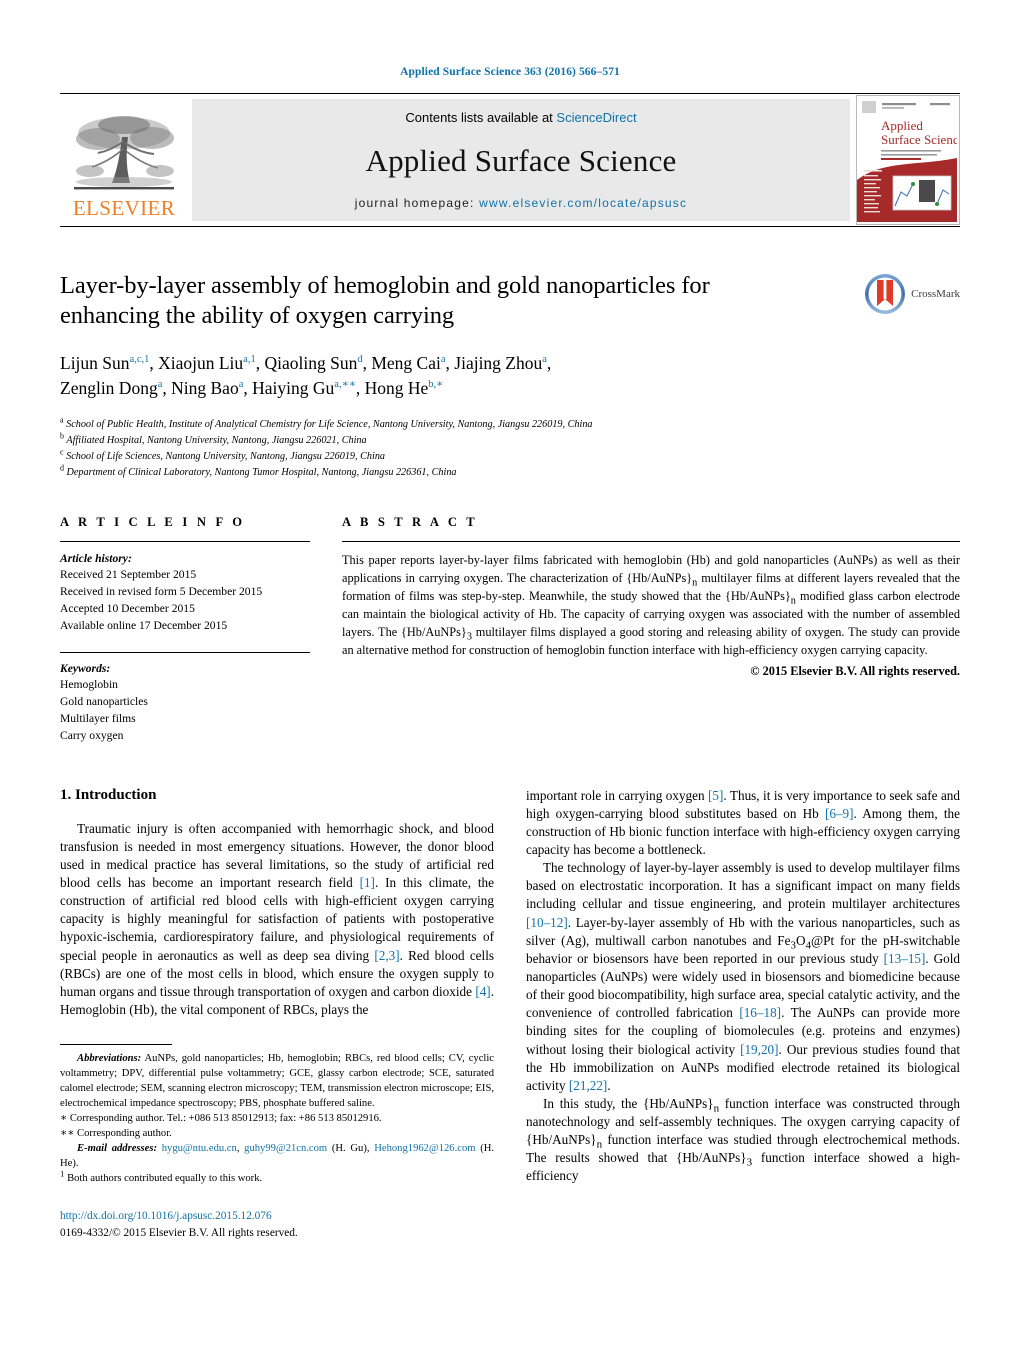 This screenshot has height=1351, width=1020. I want to click on corresponding-author-note-2: ∗∗ Corresponding author., so click(116, 1134).